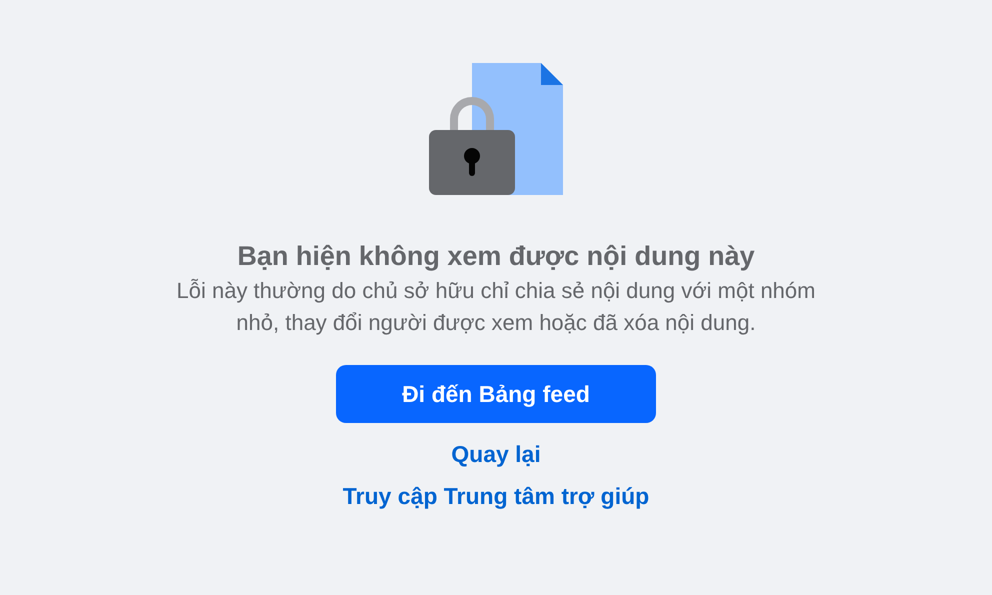 The height and width of the screenshot is (595, 992). Describe the element at coordinates (496, 496) in the screenshot. I see `link: Truy cập Trung tâm trợ giúp` at that location.